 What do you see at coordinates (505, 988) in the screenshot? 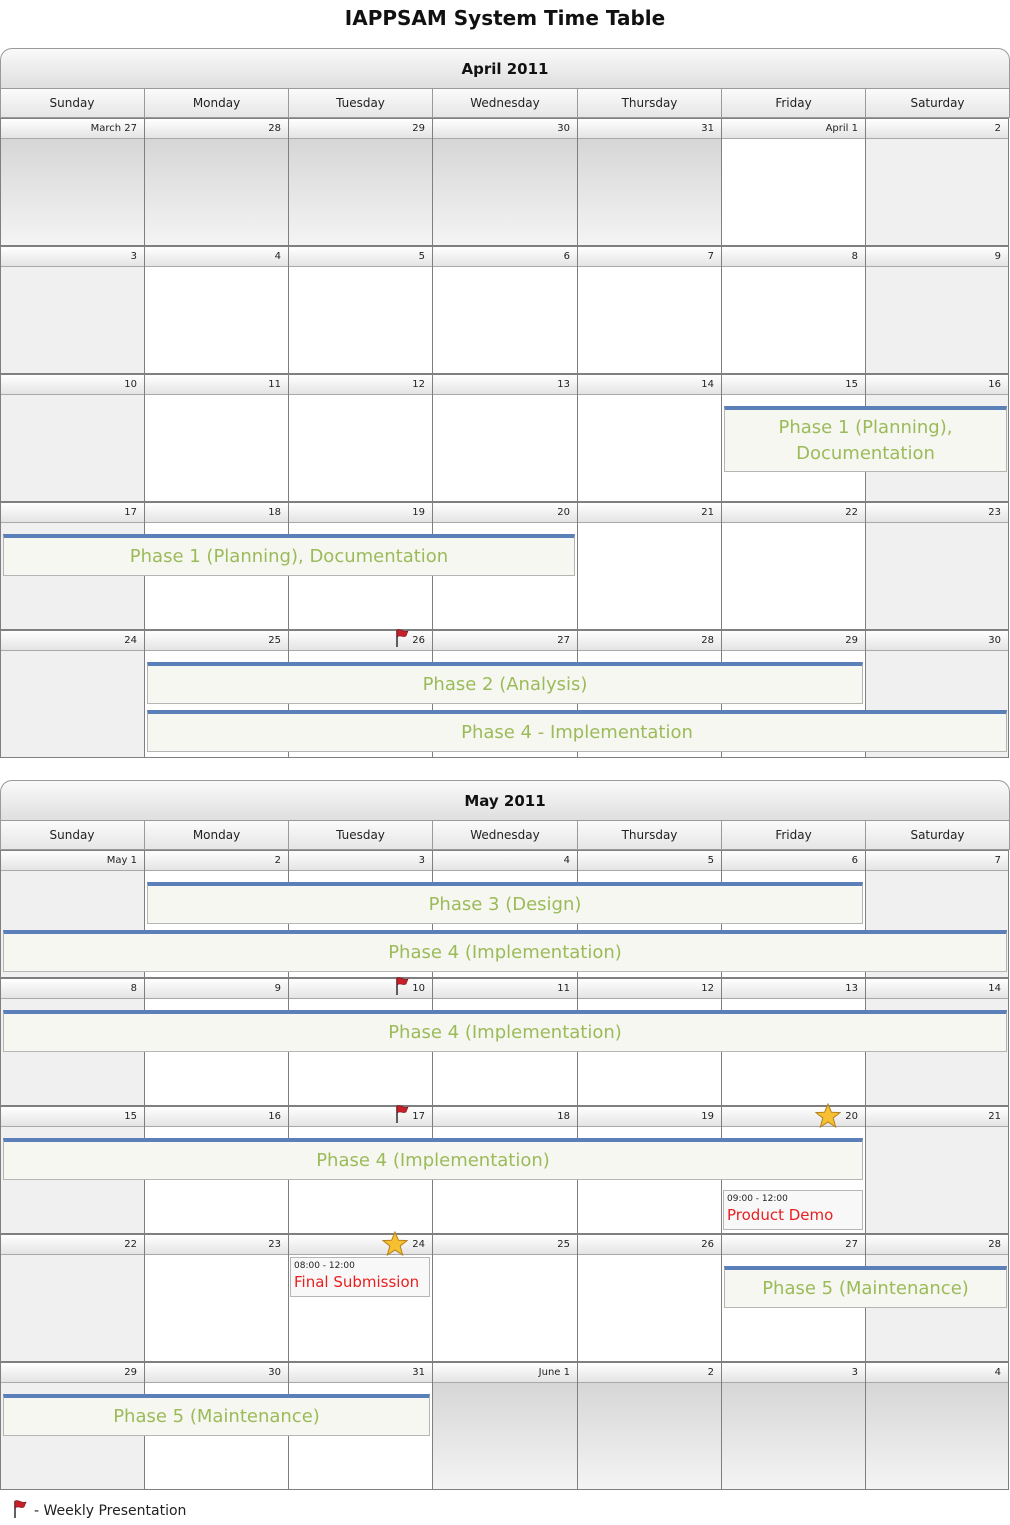
I see `date-label: 11` at bounding box center [505, 988].